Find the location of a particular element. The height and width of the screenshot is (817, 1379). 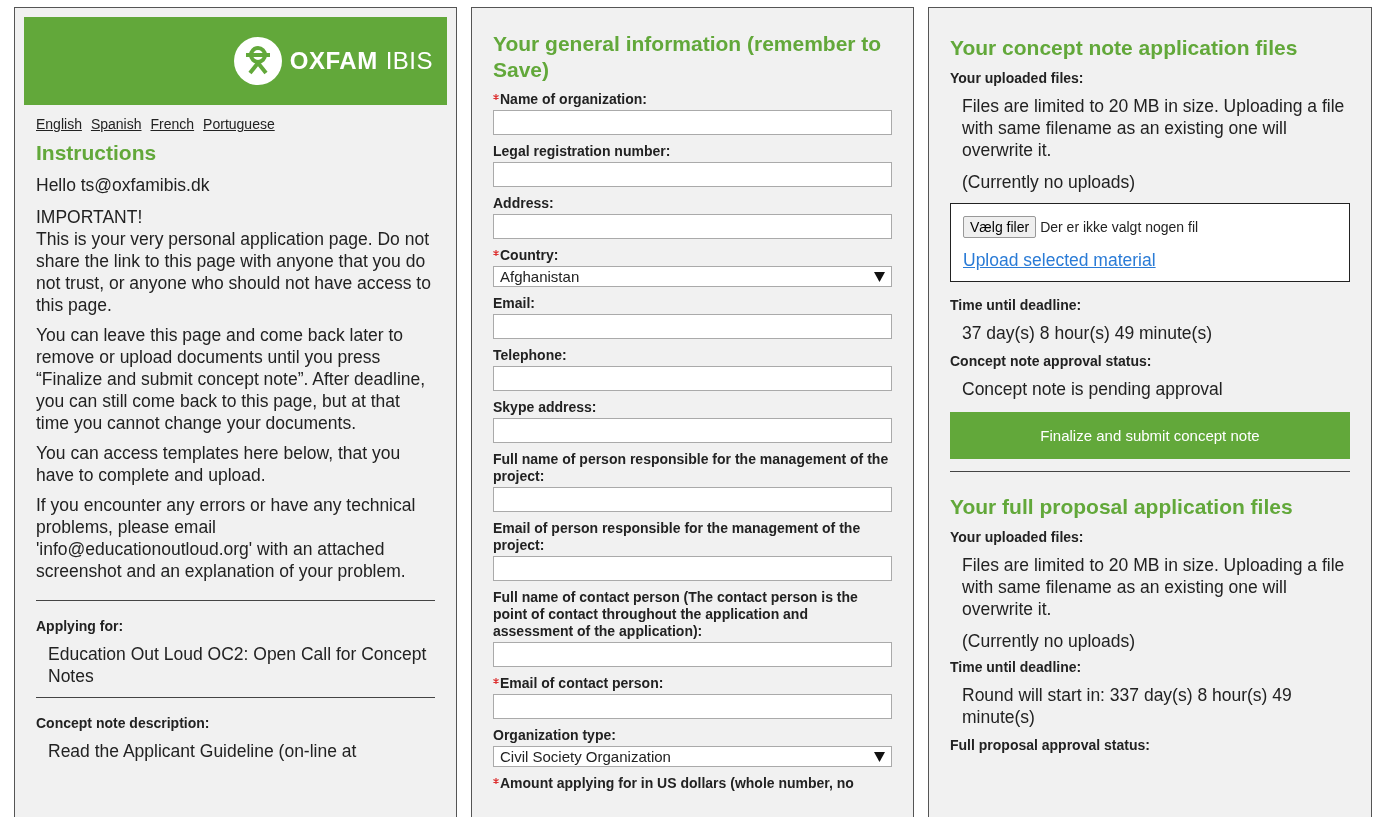

logo-text: IBIS is located at coordinates (409, 61).